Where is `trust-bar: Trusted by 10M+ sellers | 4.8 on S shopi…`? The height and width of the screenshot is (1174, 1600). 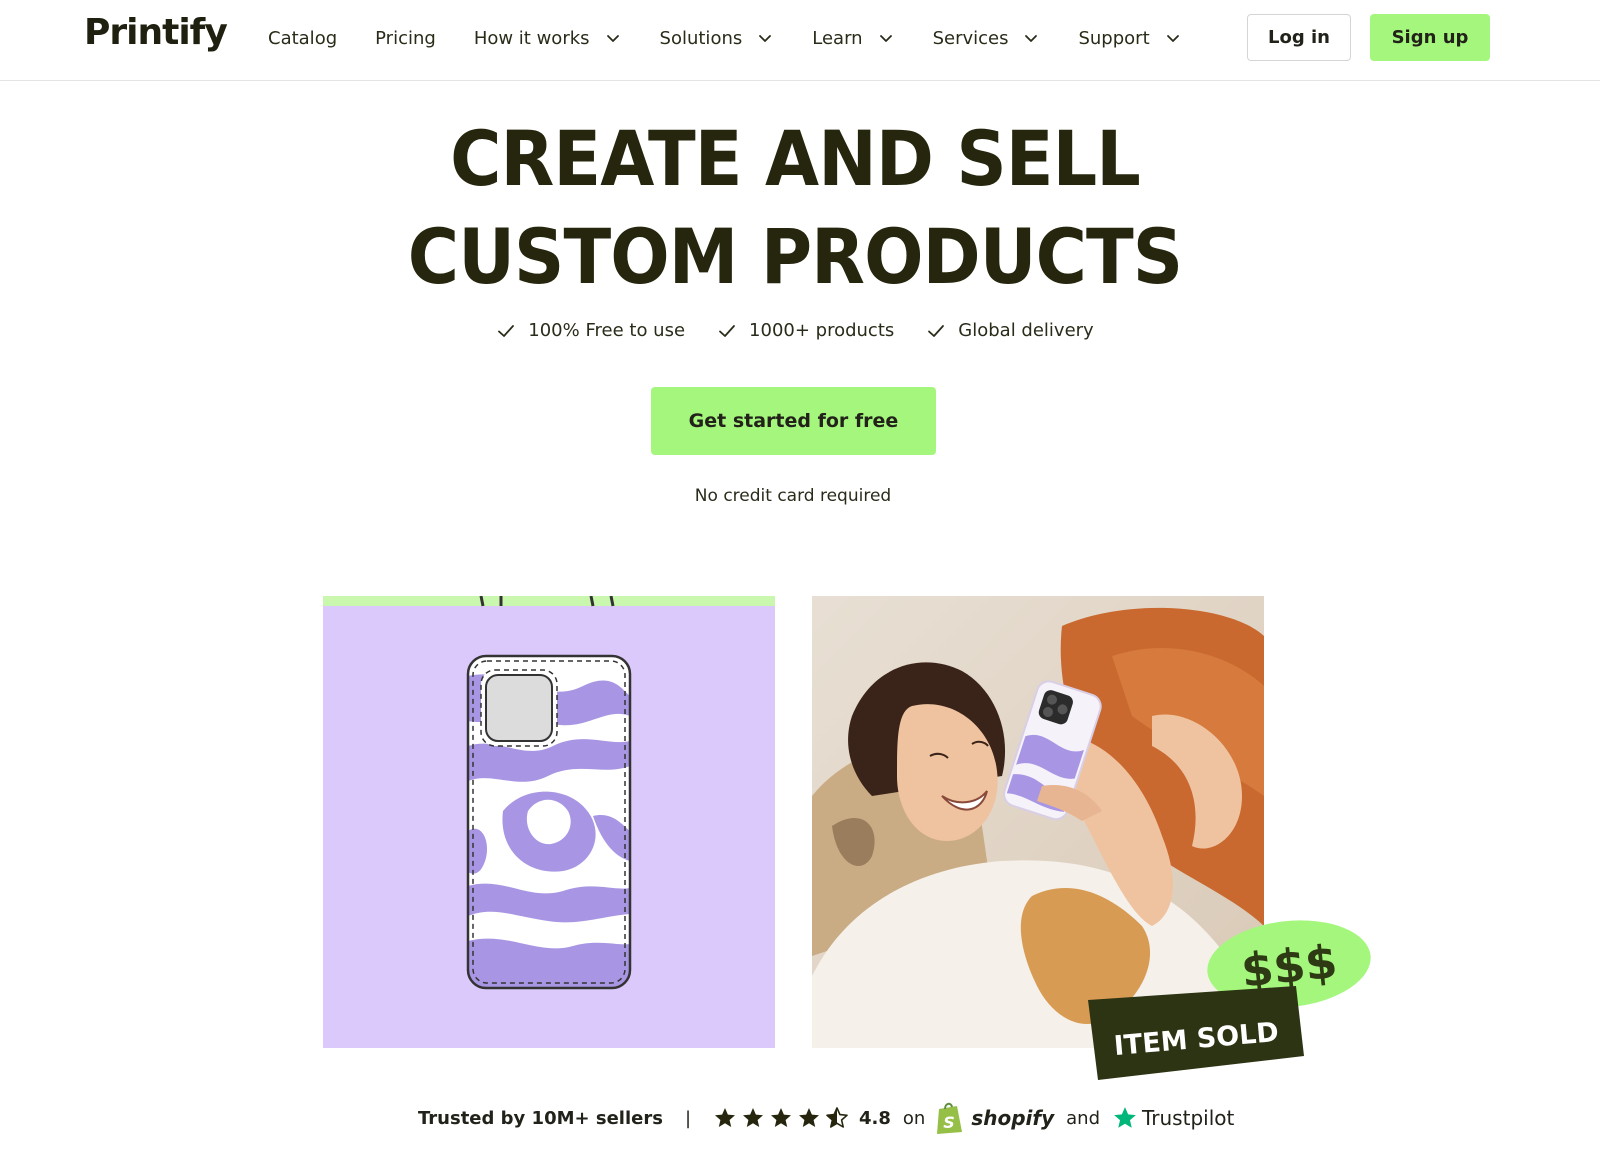
trust-bar: Trusted by 10M+ sellers | 4.8 on S shopi… is located at coordinates (826, 1118).